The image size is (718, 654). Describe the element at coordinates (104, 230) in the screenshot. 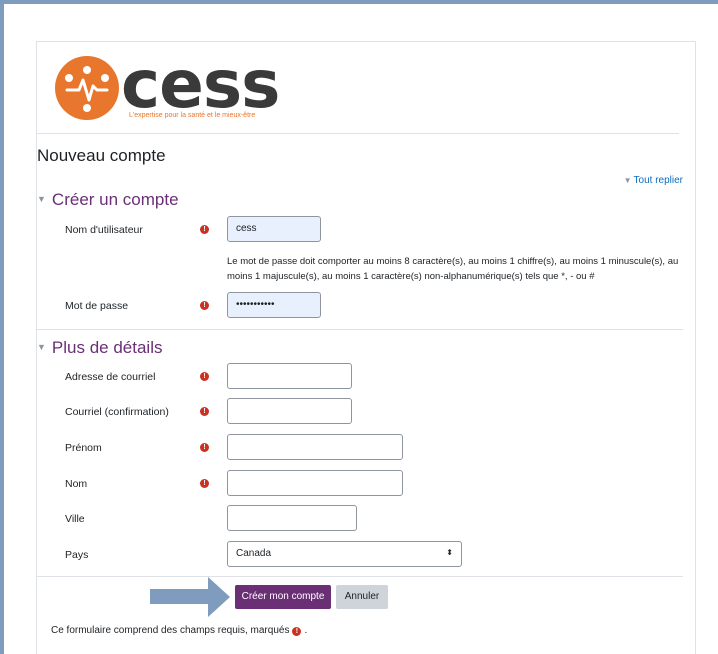

I see `username-label: Nom d'utilisateur` at that location.